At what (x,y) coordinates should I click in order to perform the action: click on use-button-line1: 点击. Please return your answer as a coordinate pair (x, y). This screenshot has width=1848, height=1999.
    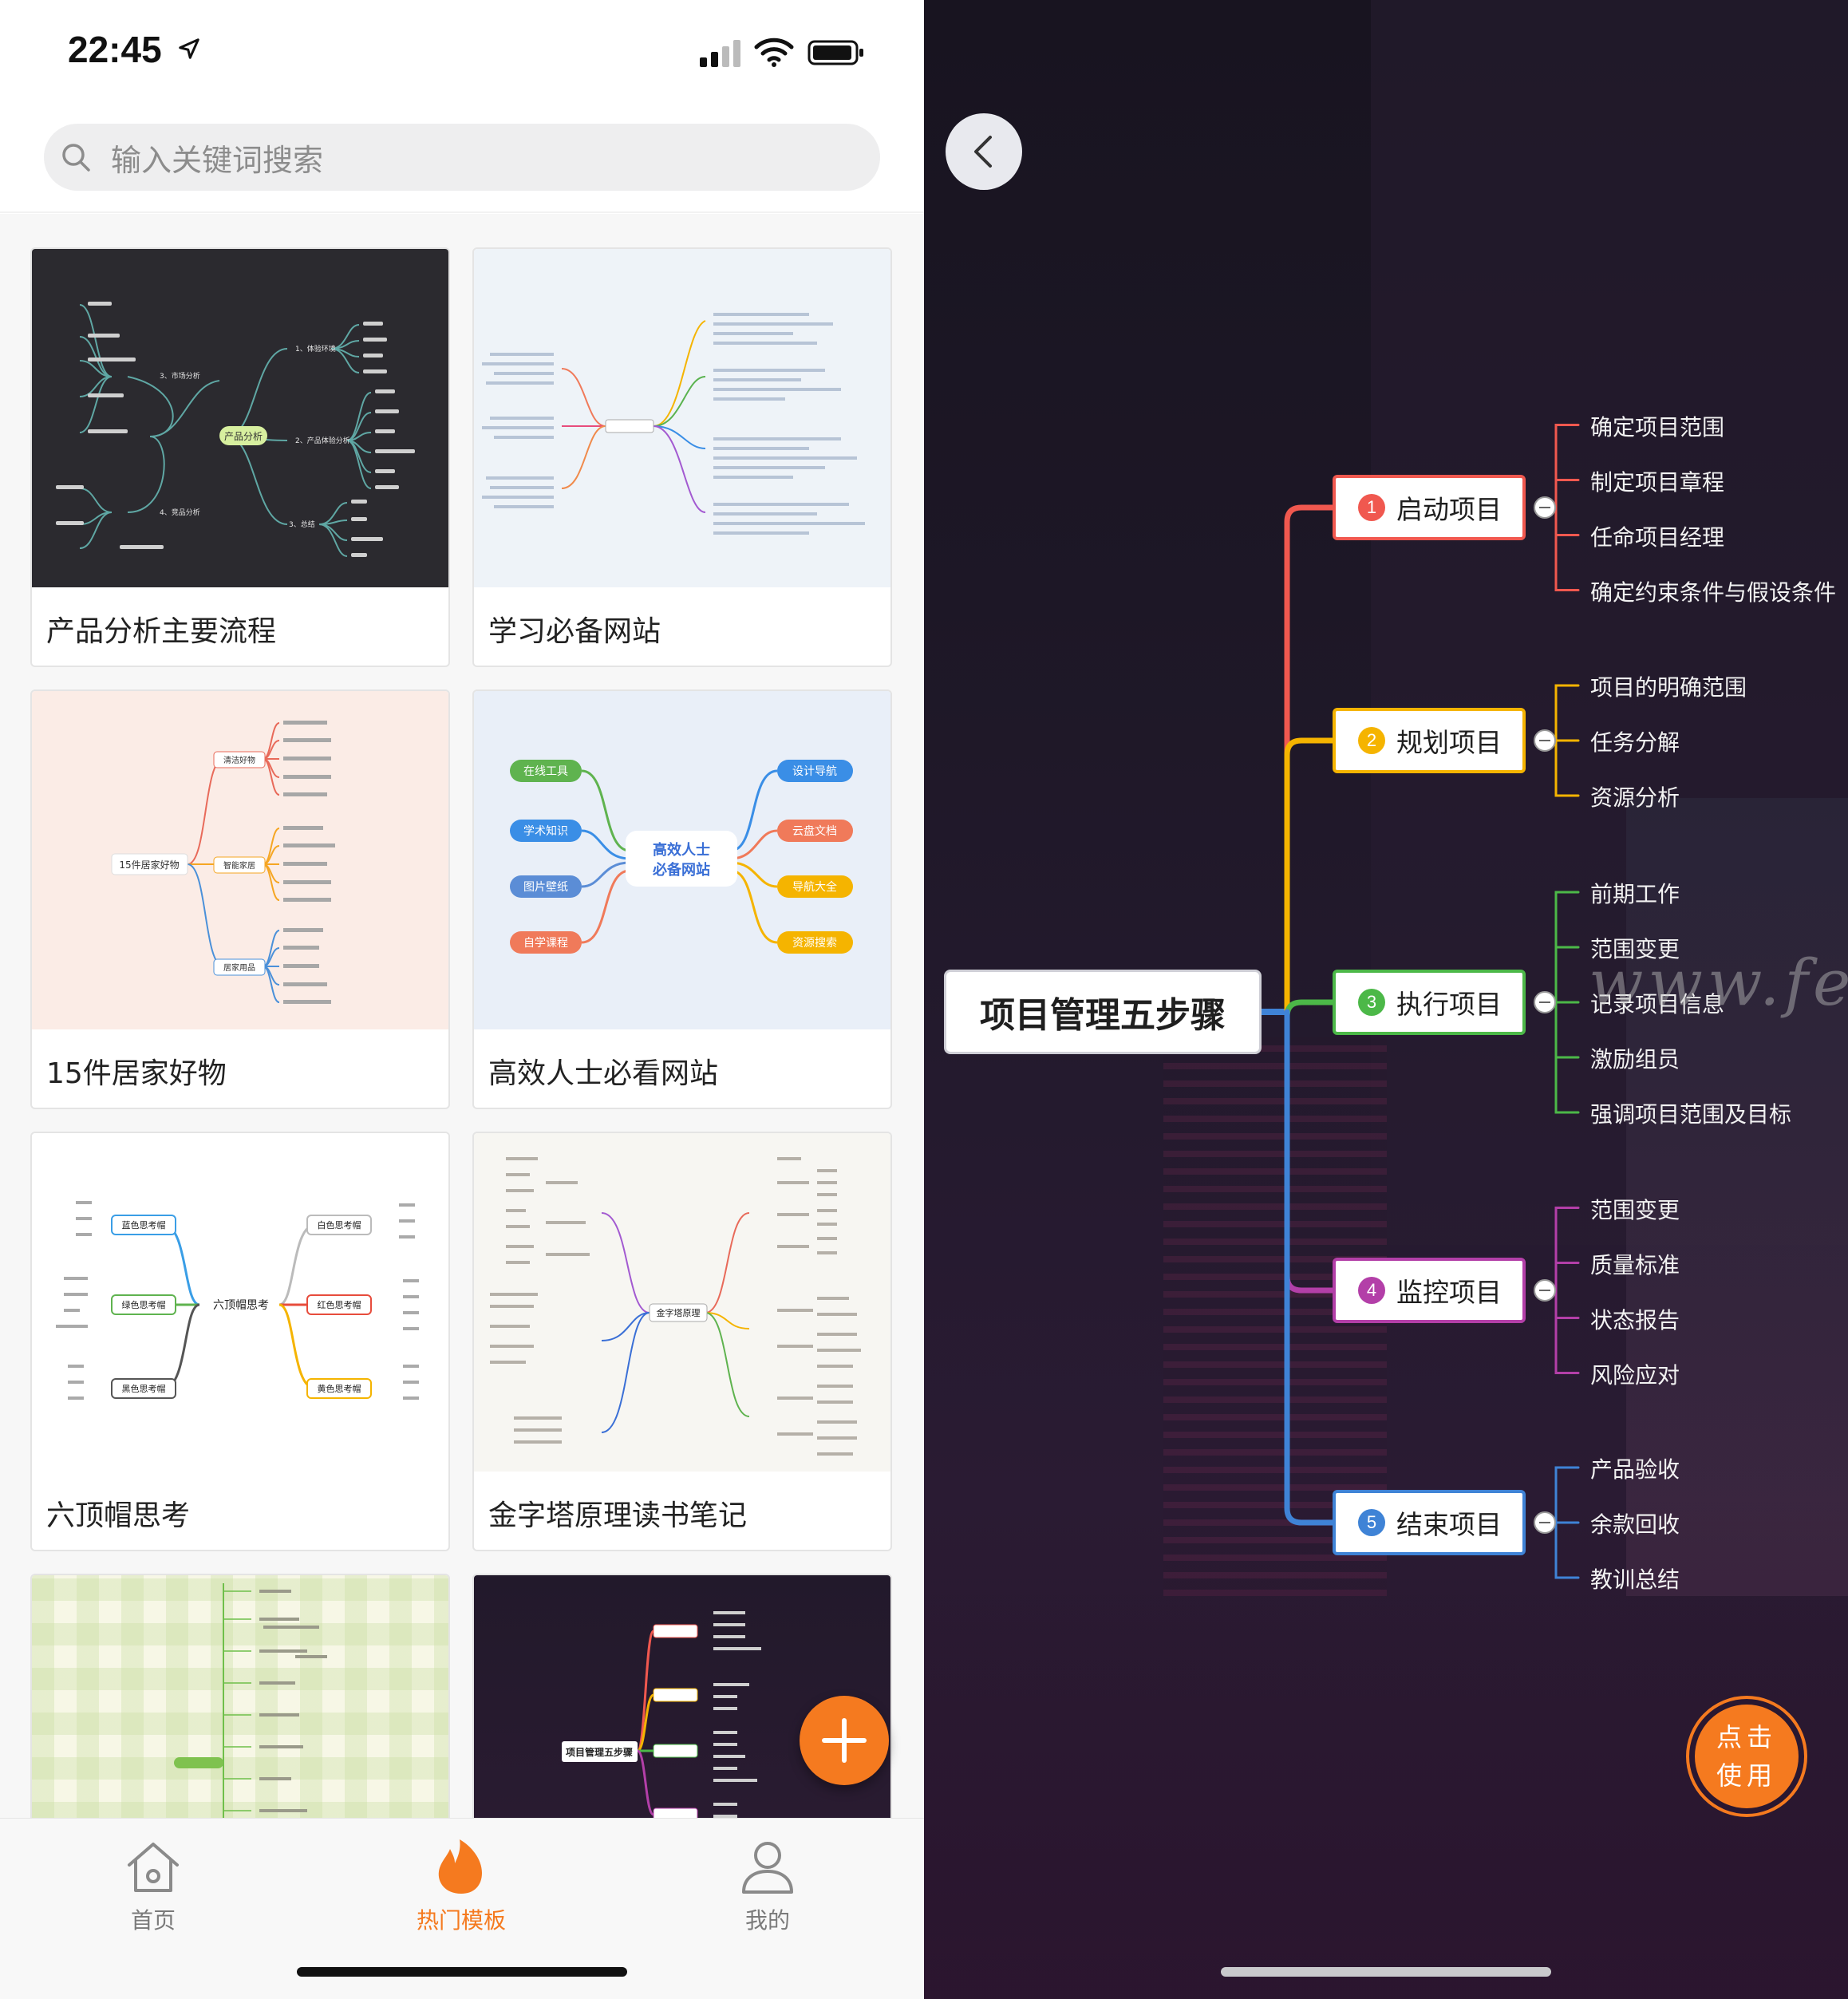
    Looking at the image, I should click on (1746, 1737).